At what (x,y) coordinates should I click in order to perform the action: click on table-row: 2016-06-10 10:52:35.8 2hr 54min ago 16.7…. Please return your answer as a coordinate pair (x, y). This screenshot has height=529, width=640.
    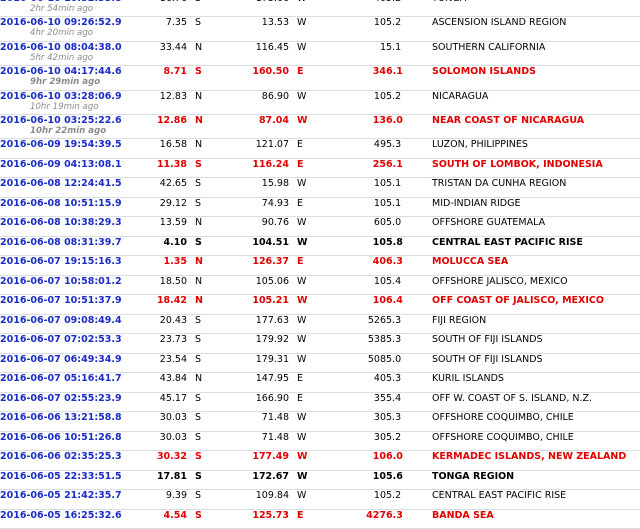
    Looking at the image, I should click on (320, 9).